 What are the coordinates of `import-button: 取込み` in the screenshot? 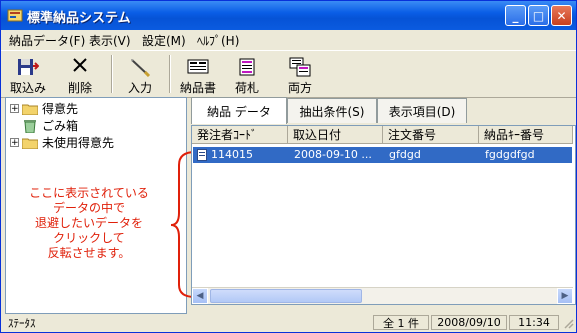 It's located at (28, 74).